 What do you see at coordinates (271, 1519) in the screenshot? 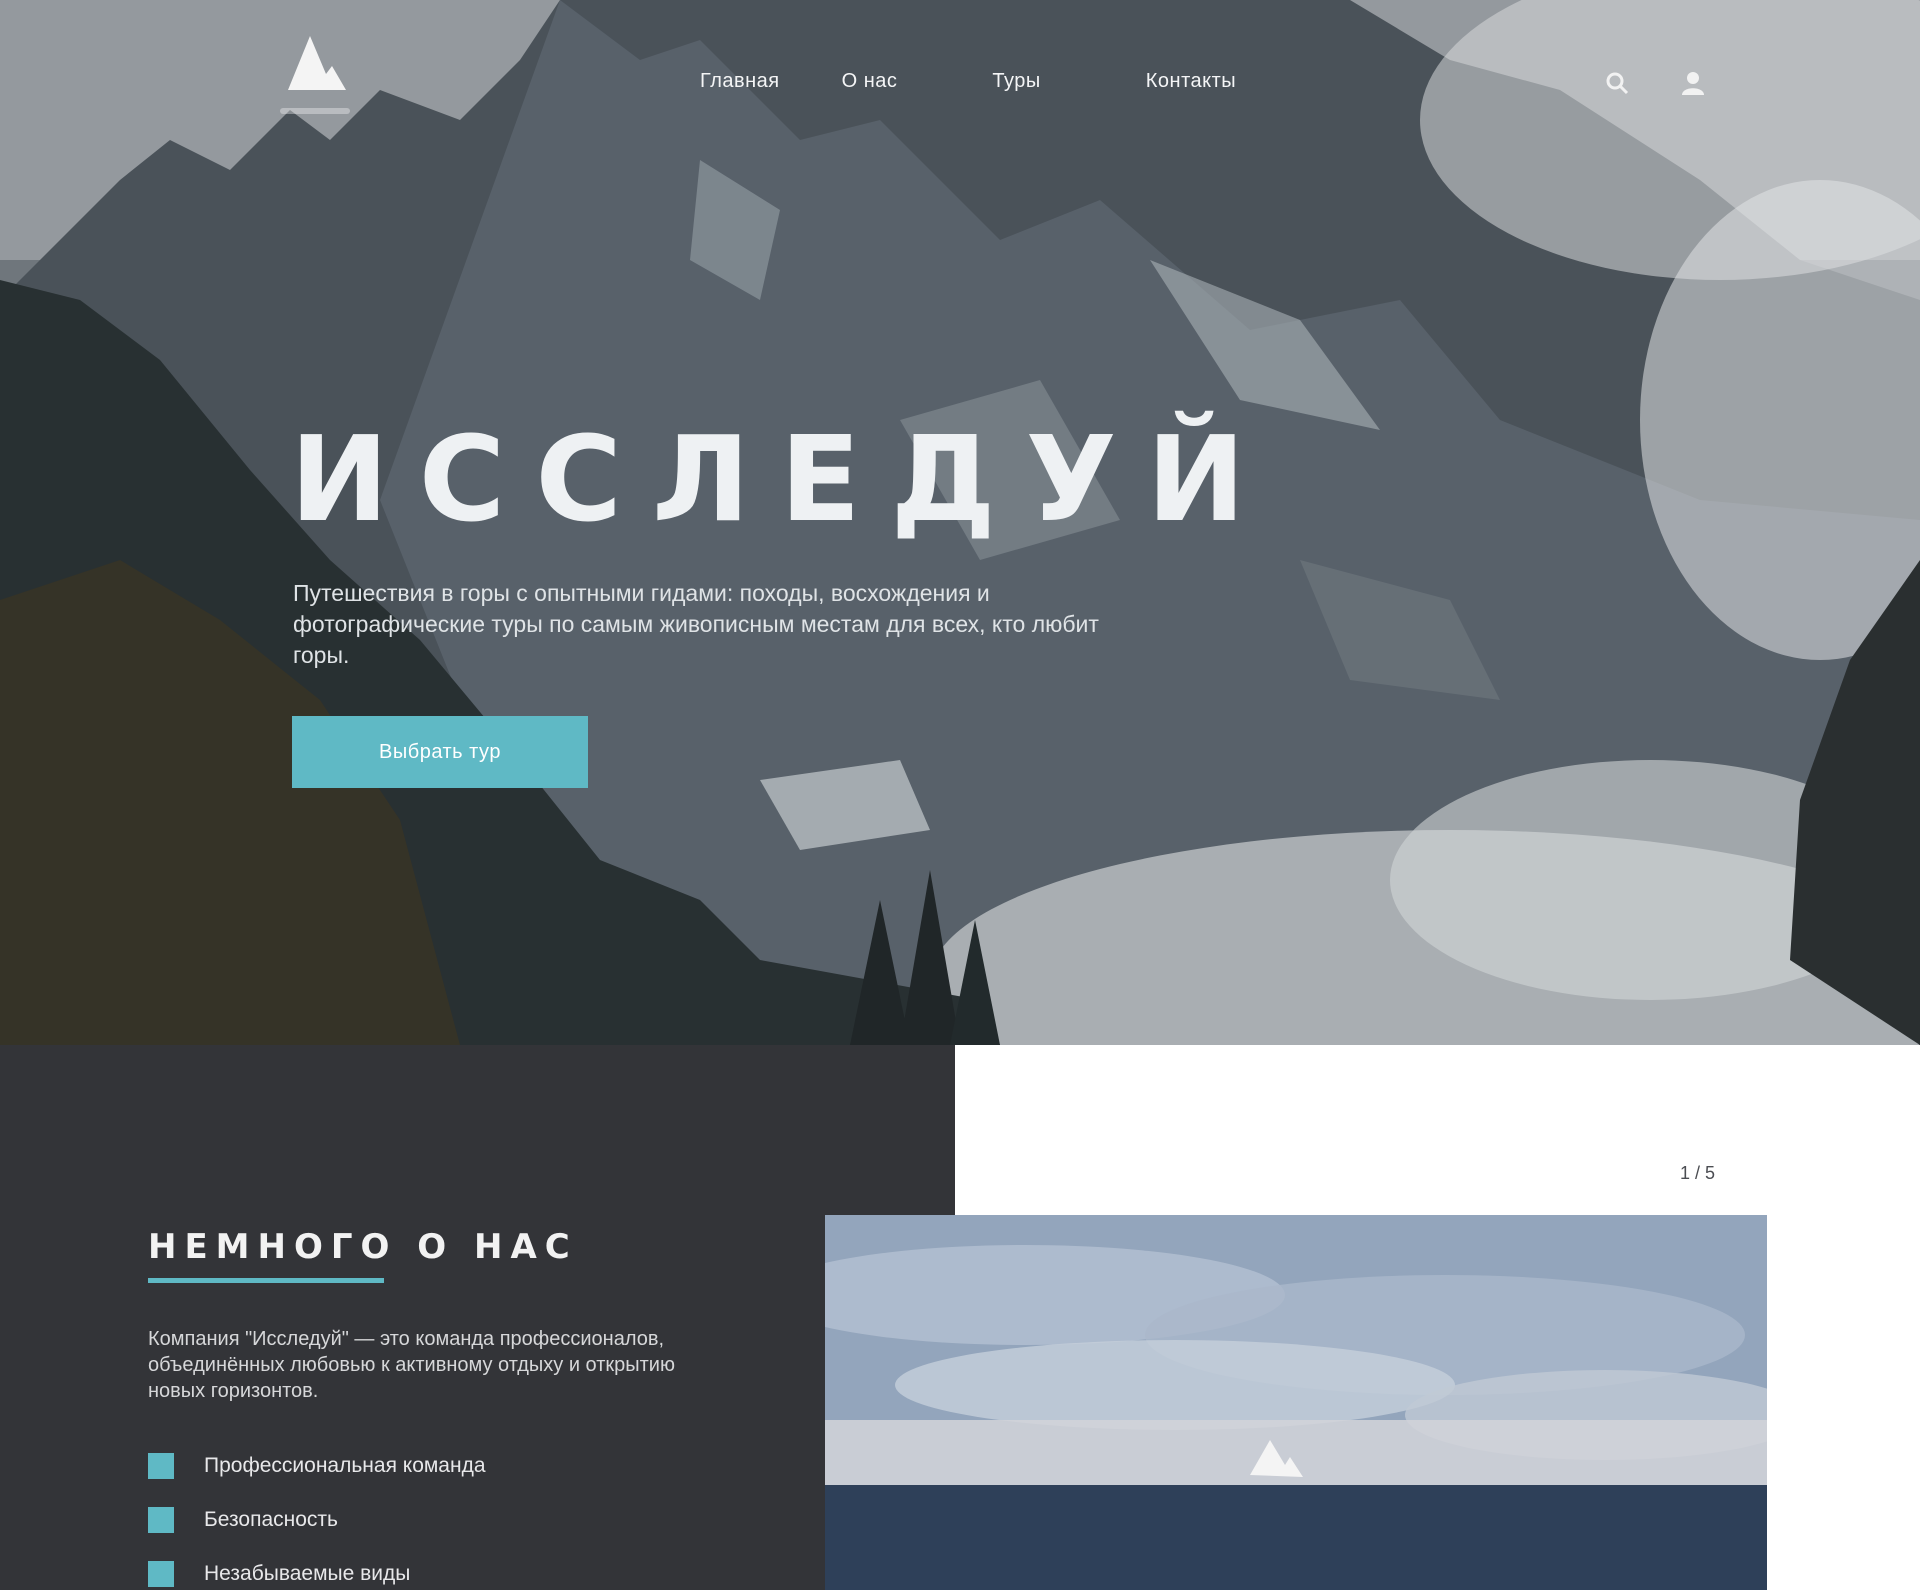
I see `feature-label: Безопасность` at bounding box center [271, 1519].